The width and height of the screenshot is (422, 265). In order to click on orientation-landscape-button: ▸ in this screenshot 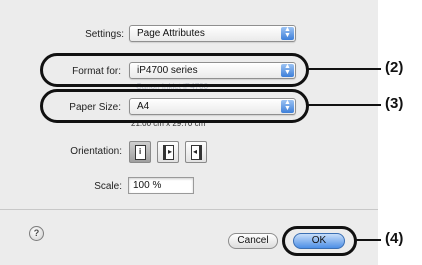, I will do `click(168, 152)`.